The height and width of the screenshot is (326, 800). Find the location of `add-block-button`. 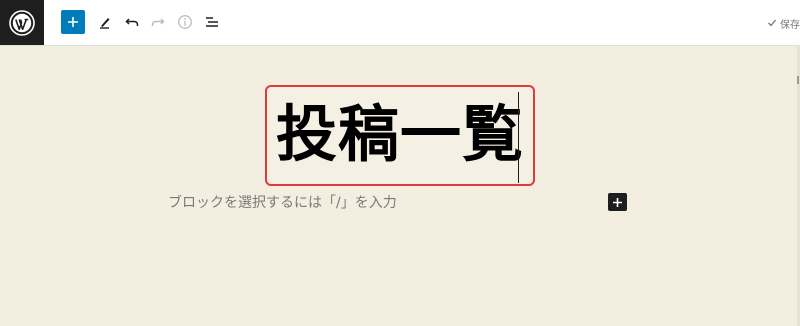

add-block-button is located at coordinates (73, 22).